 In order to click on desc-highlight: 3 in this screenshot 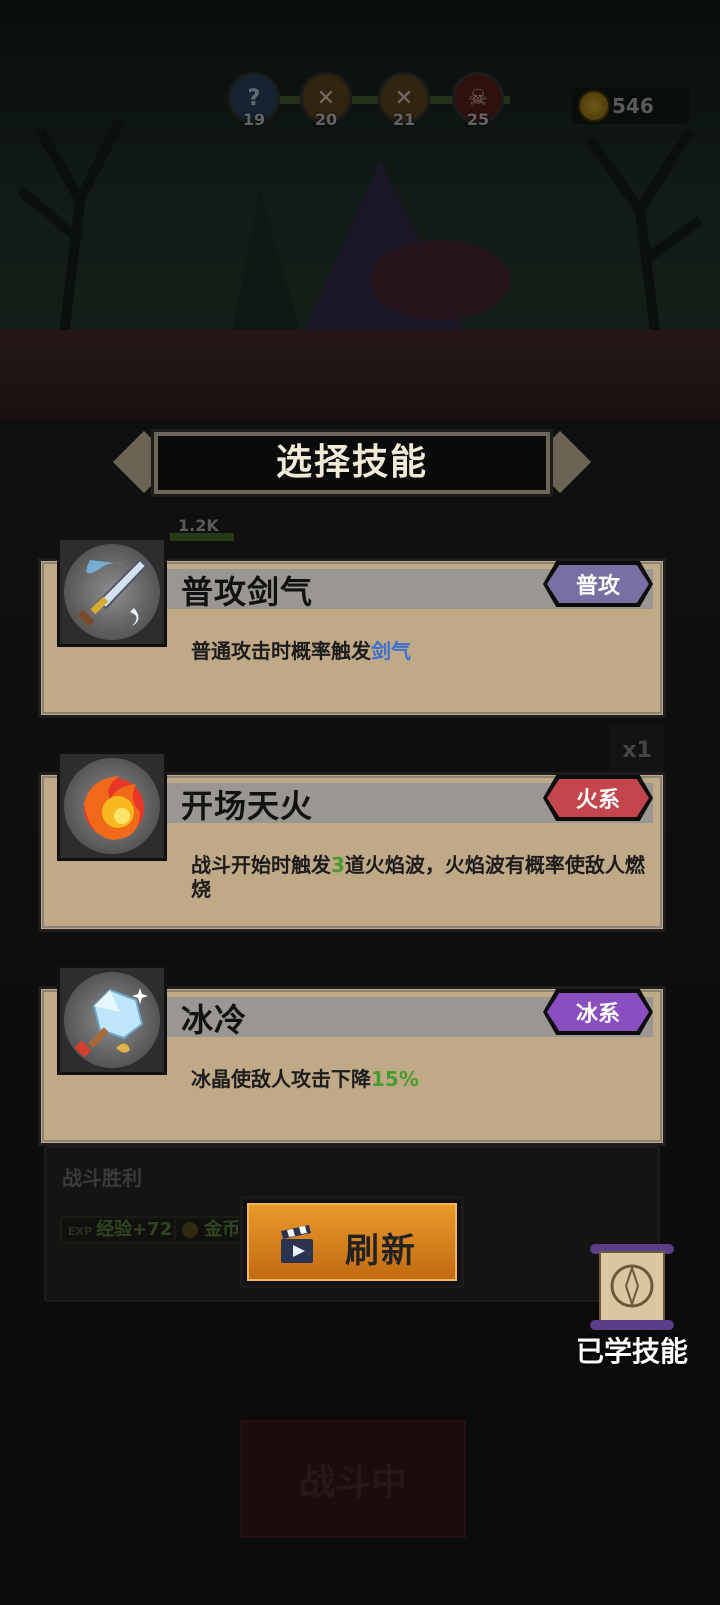, I will do `click(338, 865)`.